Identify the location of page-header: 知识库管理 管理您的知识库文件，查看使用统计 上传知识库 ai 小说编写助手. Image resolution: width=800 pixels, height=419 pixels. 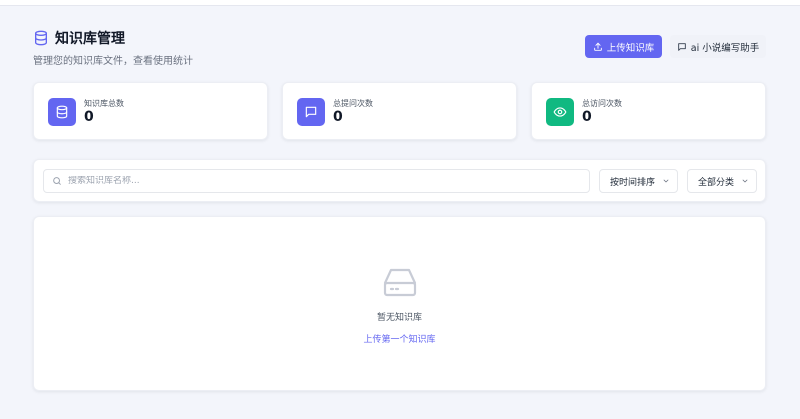
(399, 48).